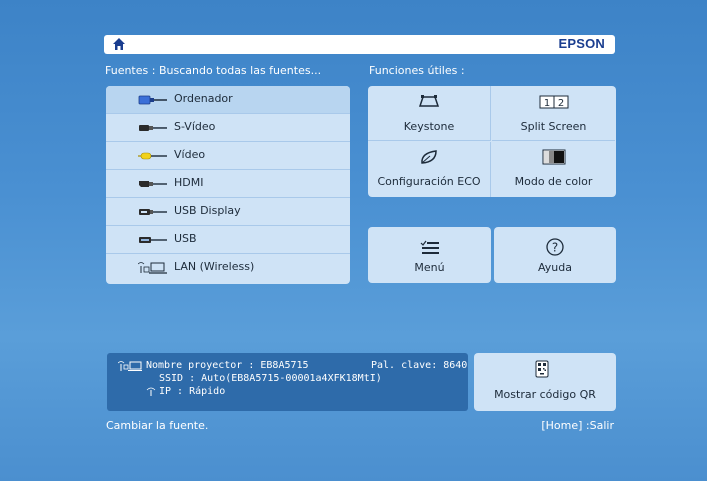 This screenshot has height=481, width=707. I want to click on help-icon: ?, so click(555, 247).